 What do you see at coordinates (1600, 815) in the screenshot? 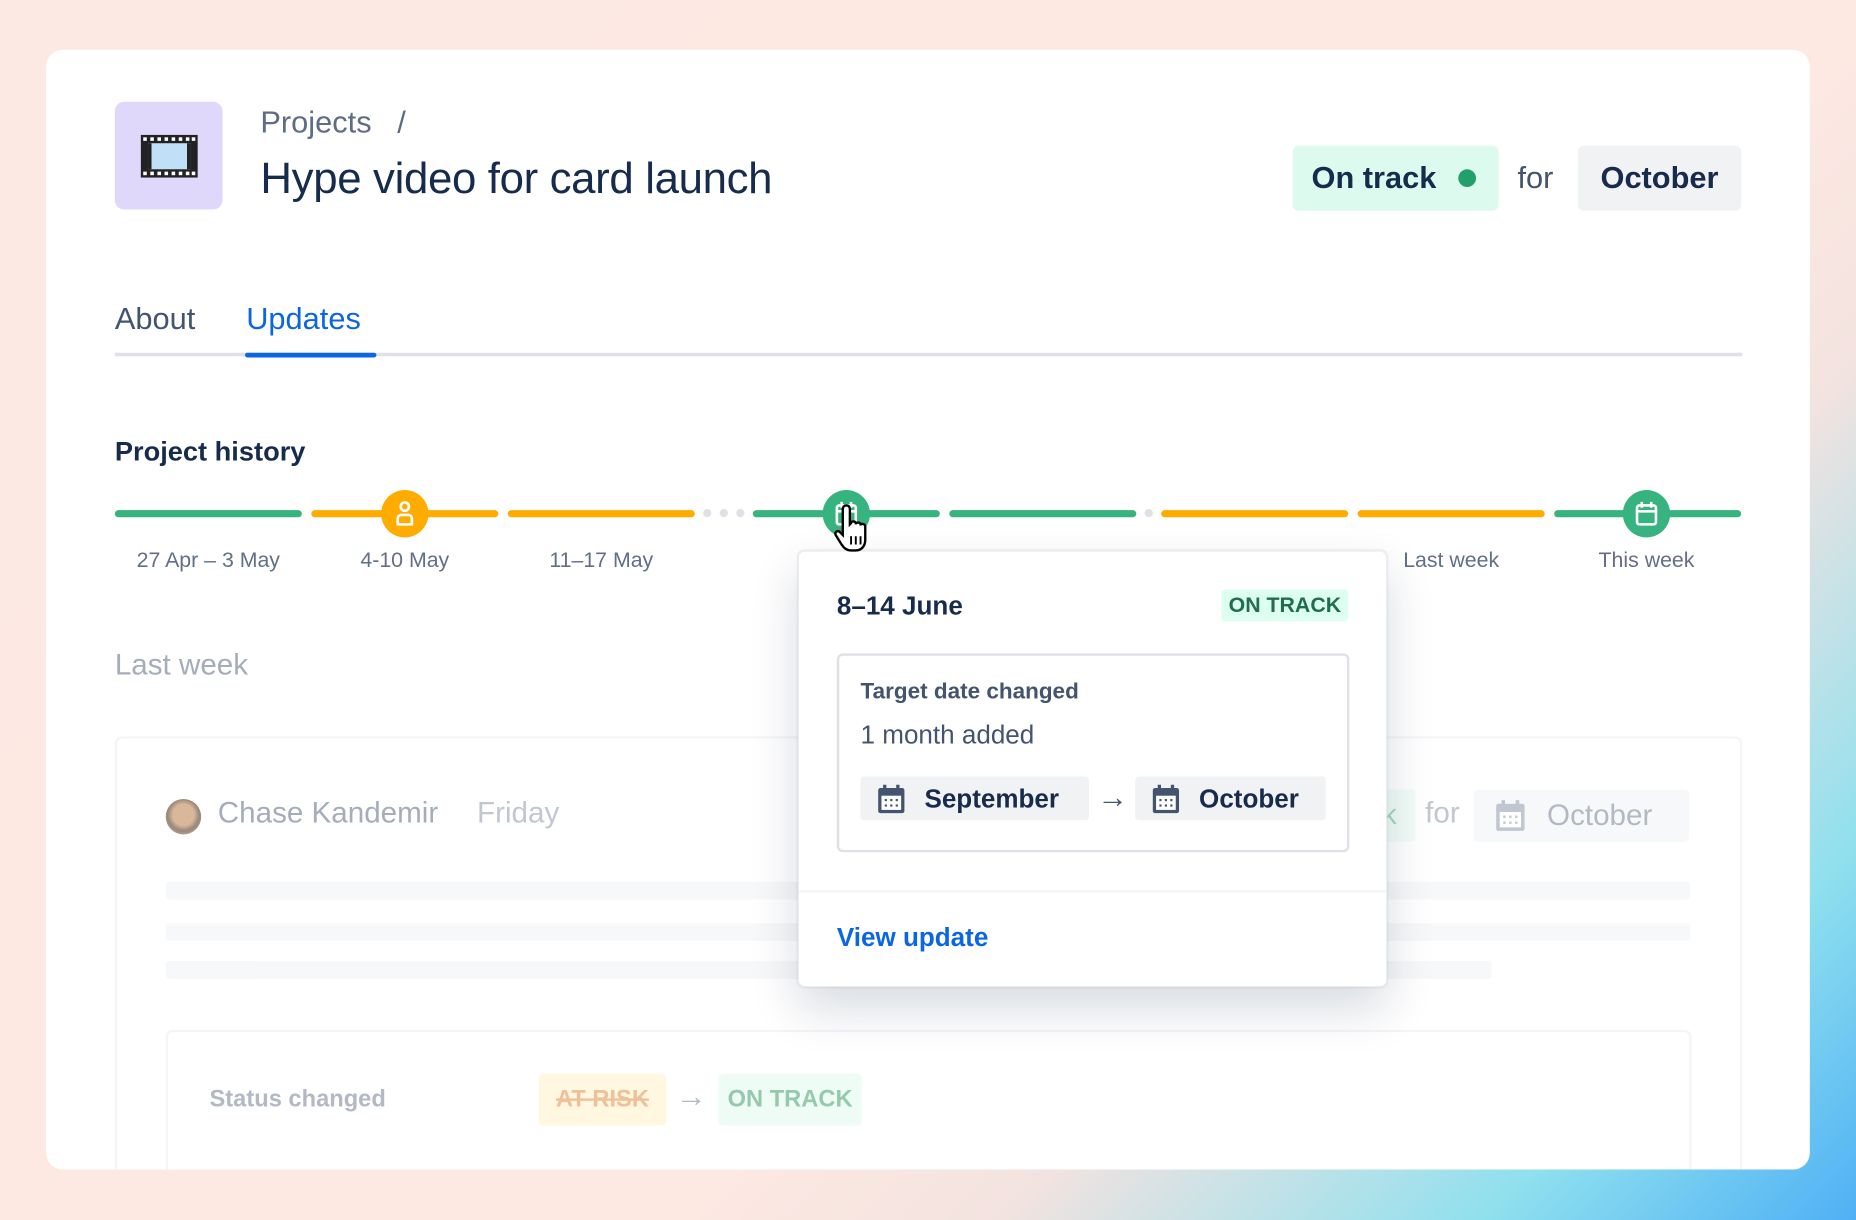
I see `update-target-label: October` at bounding box center [1600, 815].